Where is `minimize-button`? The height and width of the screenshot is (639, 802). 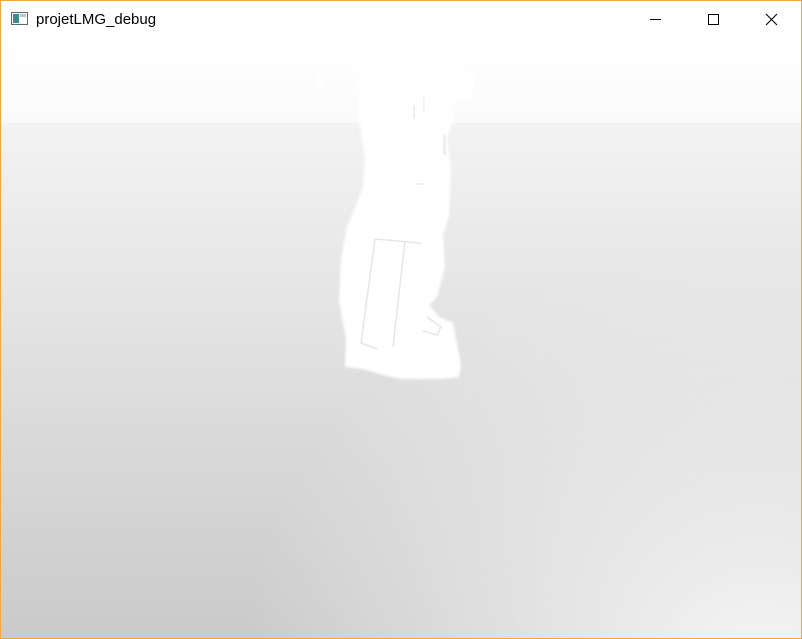
minimize-button is located at coordinates (655, 20).